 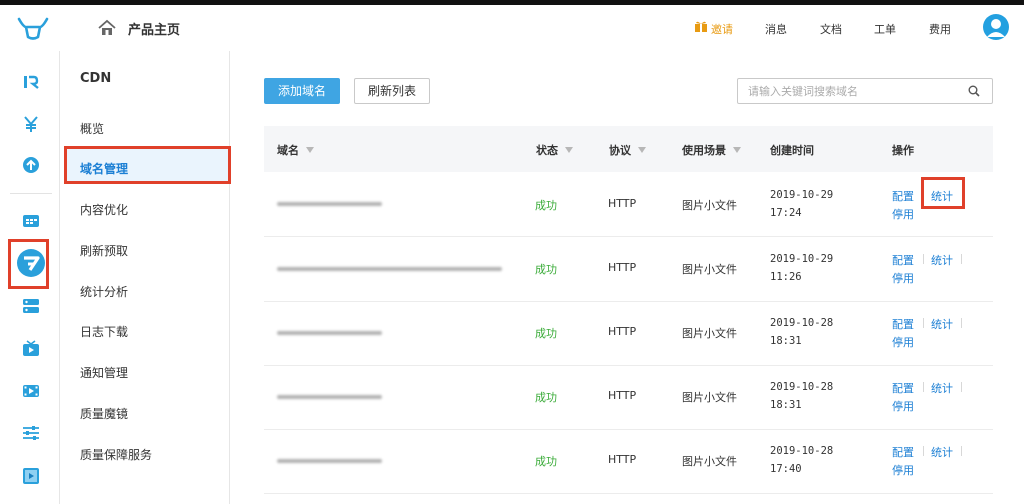 What do you see at coordinates (28, 264) in the screenshot?
I see `highlight-box-cdn-icon` at bounding box center [28, 264].